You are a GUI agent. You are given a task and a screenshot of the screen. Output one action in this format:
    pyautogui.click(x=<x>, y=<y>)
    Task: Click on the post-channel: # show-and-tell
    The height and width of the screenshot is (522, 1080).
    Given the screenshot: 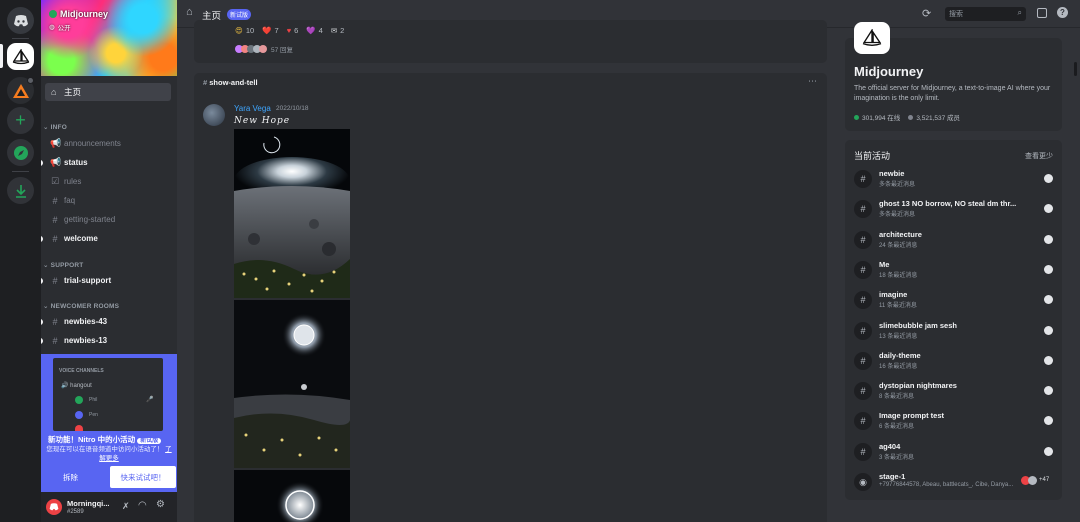 What is the action you would take?
    pyautogui.click(x=230, y=82)
    